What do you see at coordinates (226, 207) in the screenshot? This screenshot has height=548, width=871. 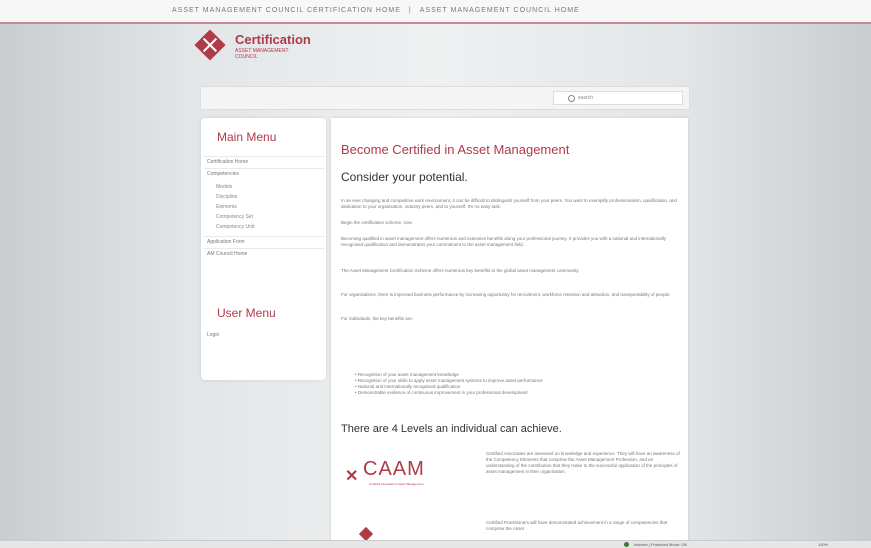 I see `submenu-item-elements: Elements` at bounding box center [226, 207].